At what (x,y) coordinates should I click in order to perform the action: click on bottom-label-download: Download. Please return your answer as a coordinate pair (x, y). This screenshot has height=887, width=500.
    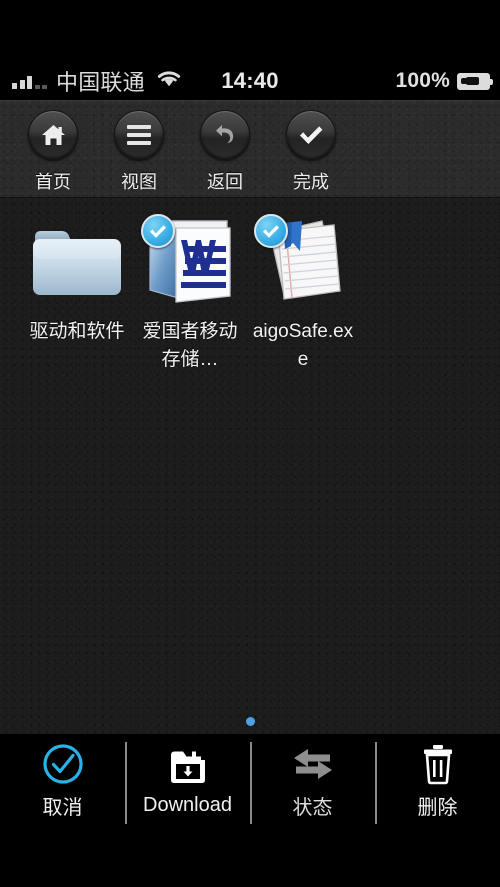
    Looking at the image, I should click on (187, 804).